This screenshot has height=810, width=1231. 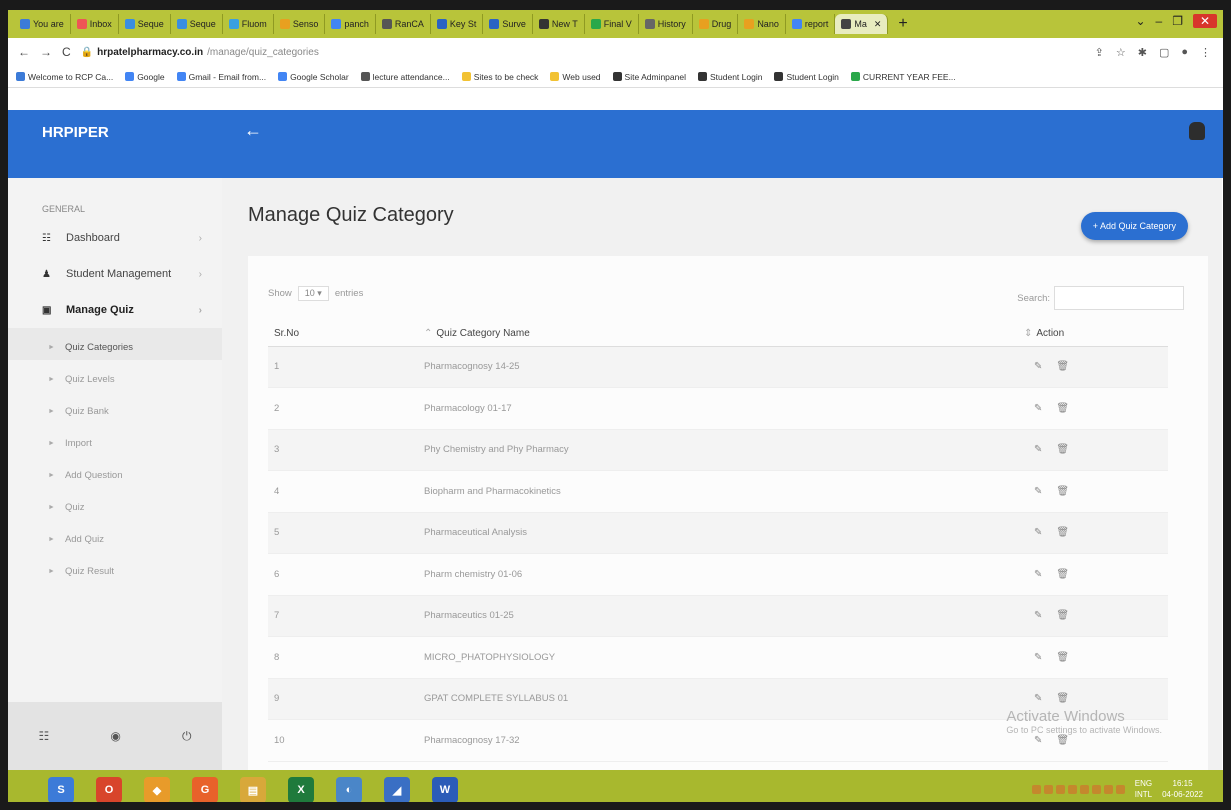 I want to click on browser-tab: panch, so click(x=350, y=24).